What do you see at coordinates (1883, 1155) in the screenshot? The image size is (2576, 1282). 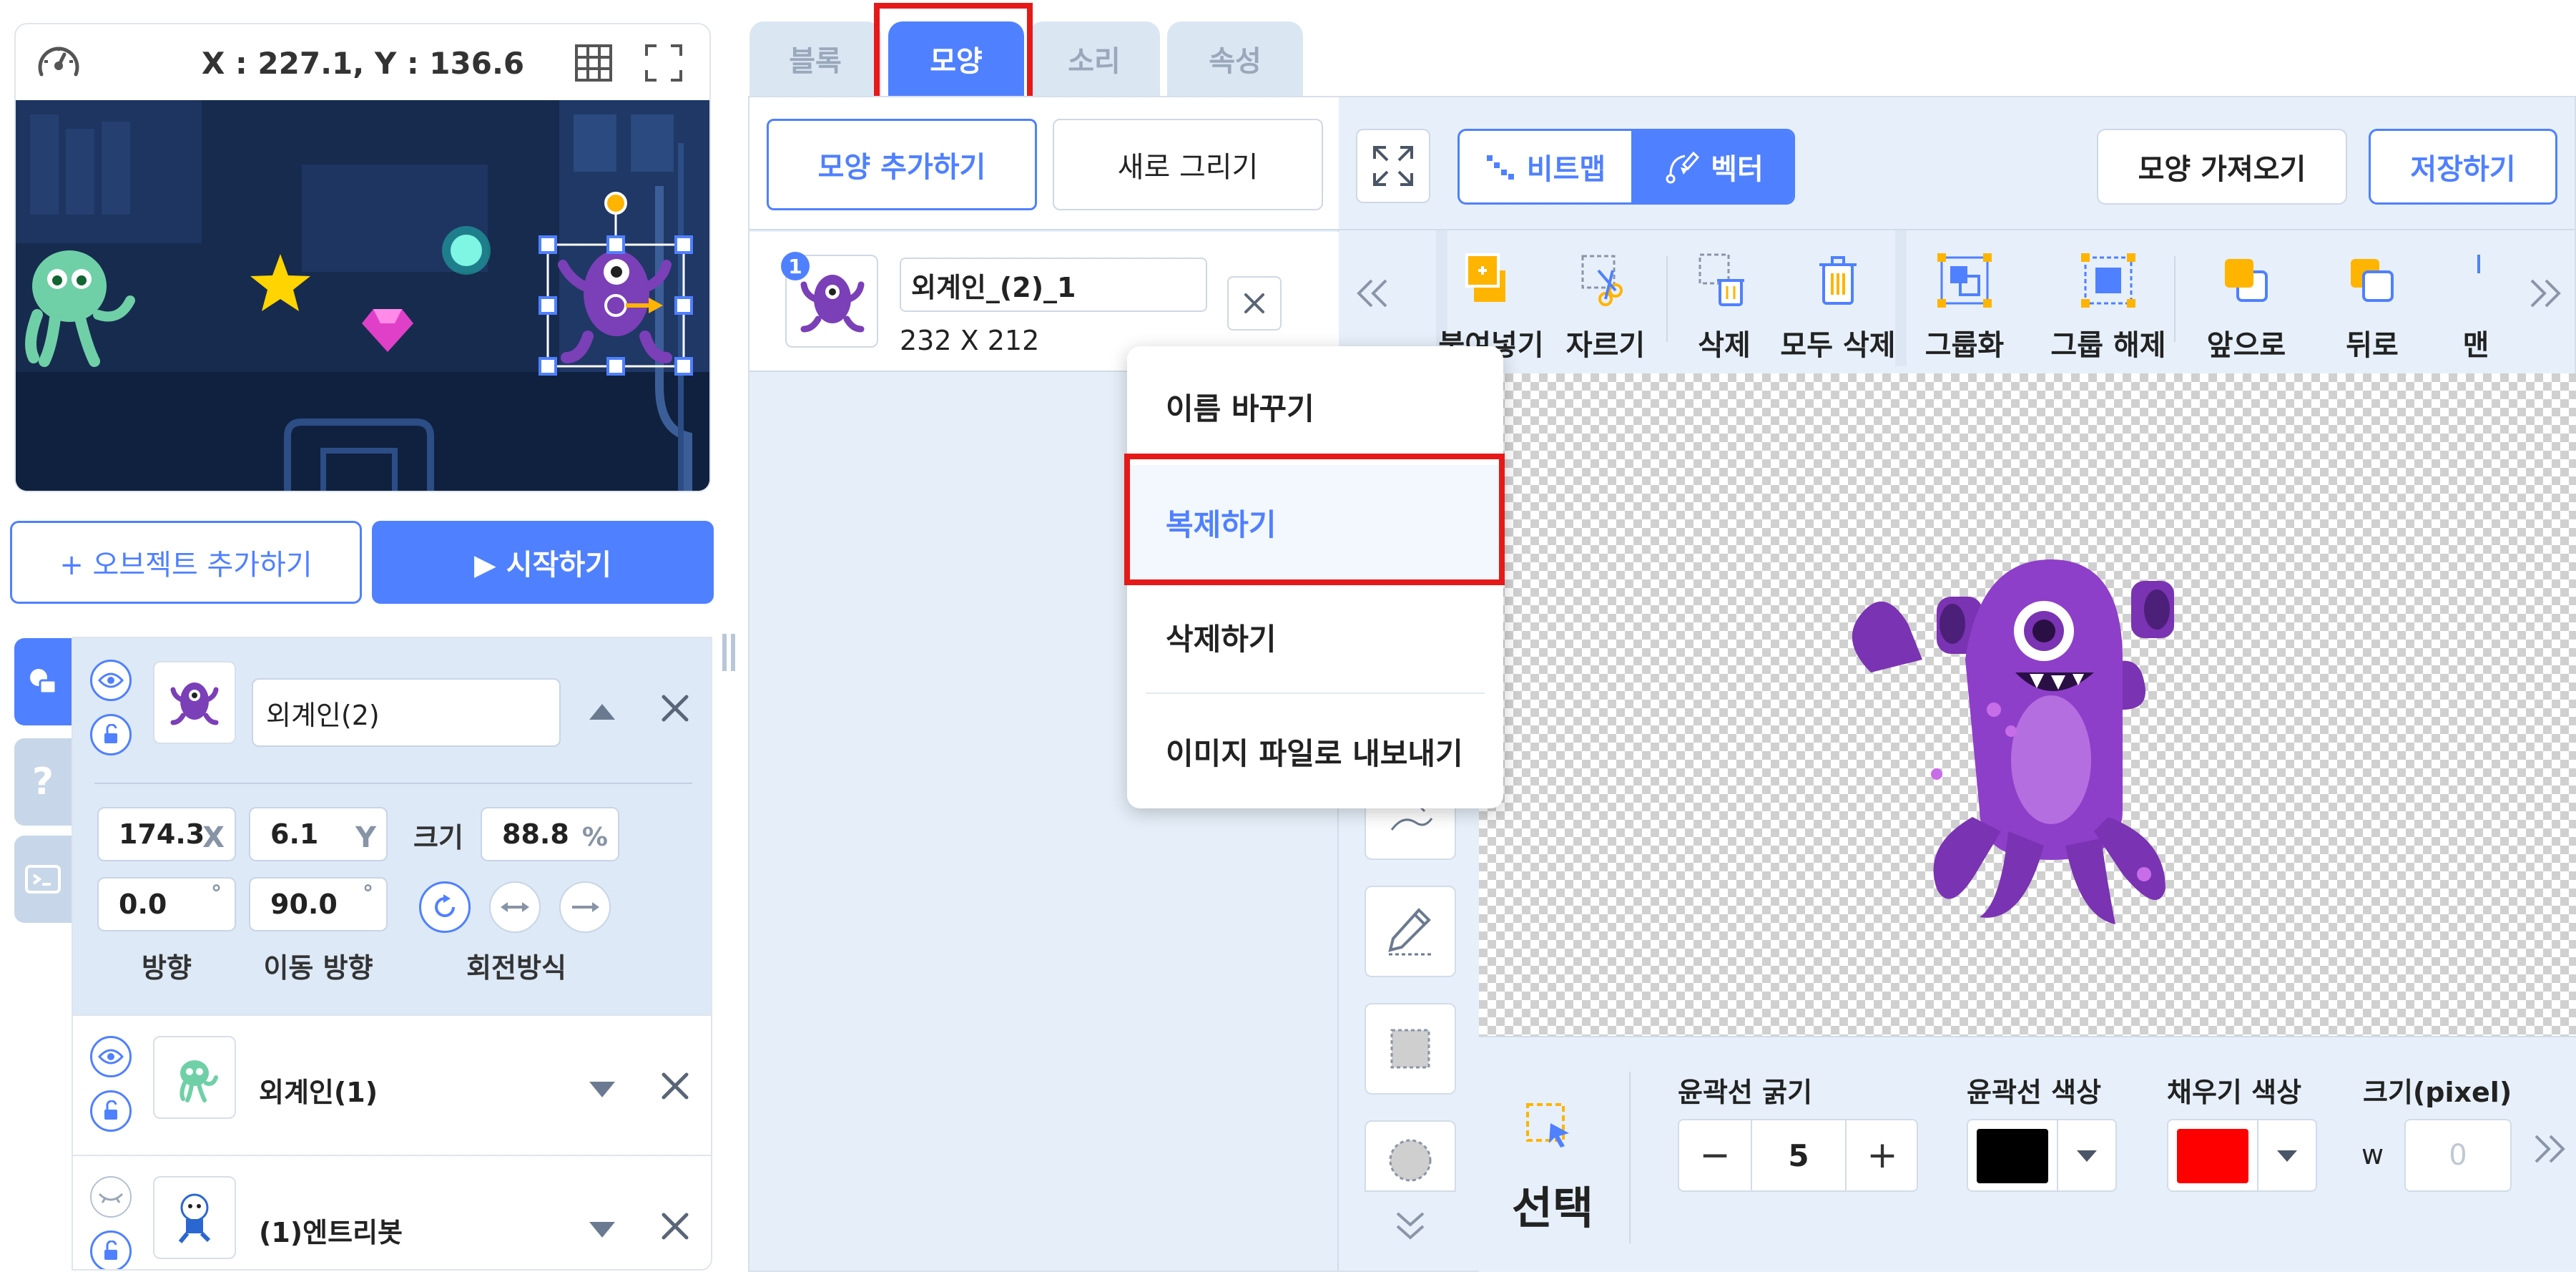 I see `stroke-width-increase-button: +` at bounding box center [1883, 1155].